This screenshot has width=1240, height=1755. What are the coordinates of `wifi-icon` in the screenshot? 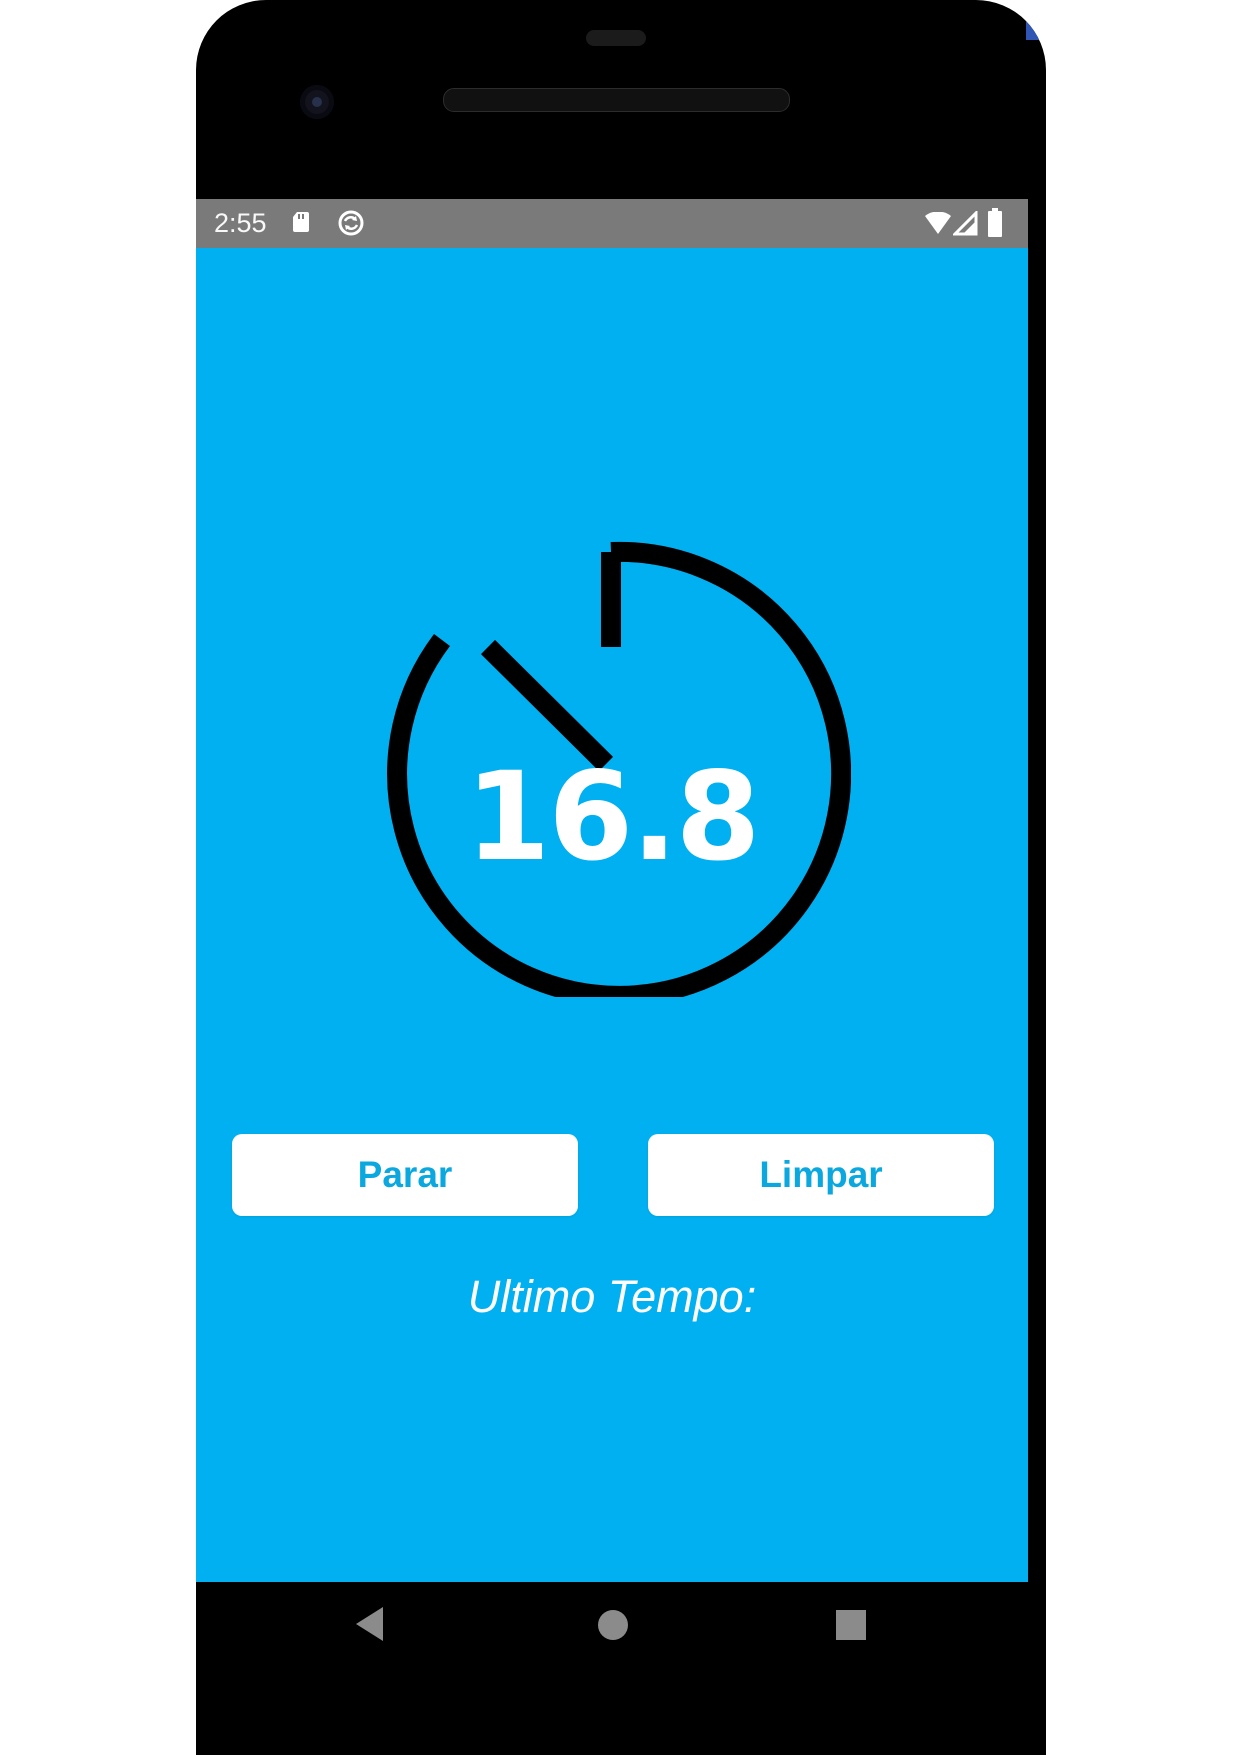 It's located at (938, 223).